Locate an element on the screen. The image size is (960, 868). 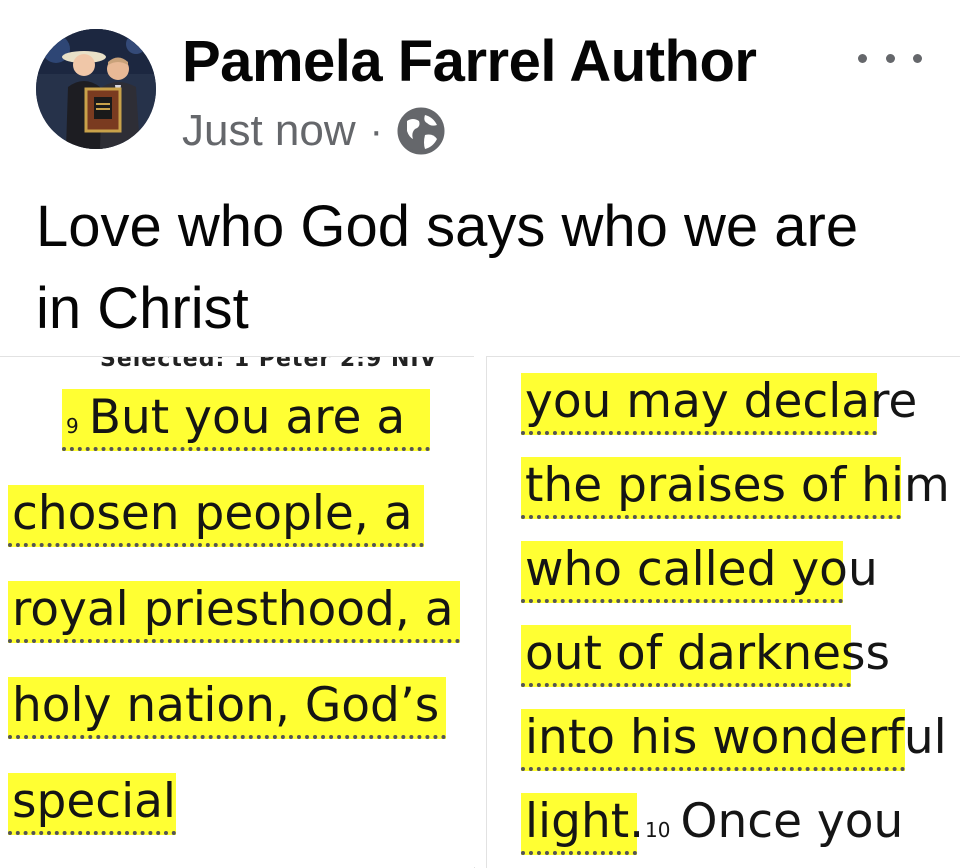
verse-line: special is located at coordinates (92, 804).